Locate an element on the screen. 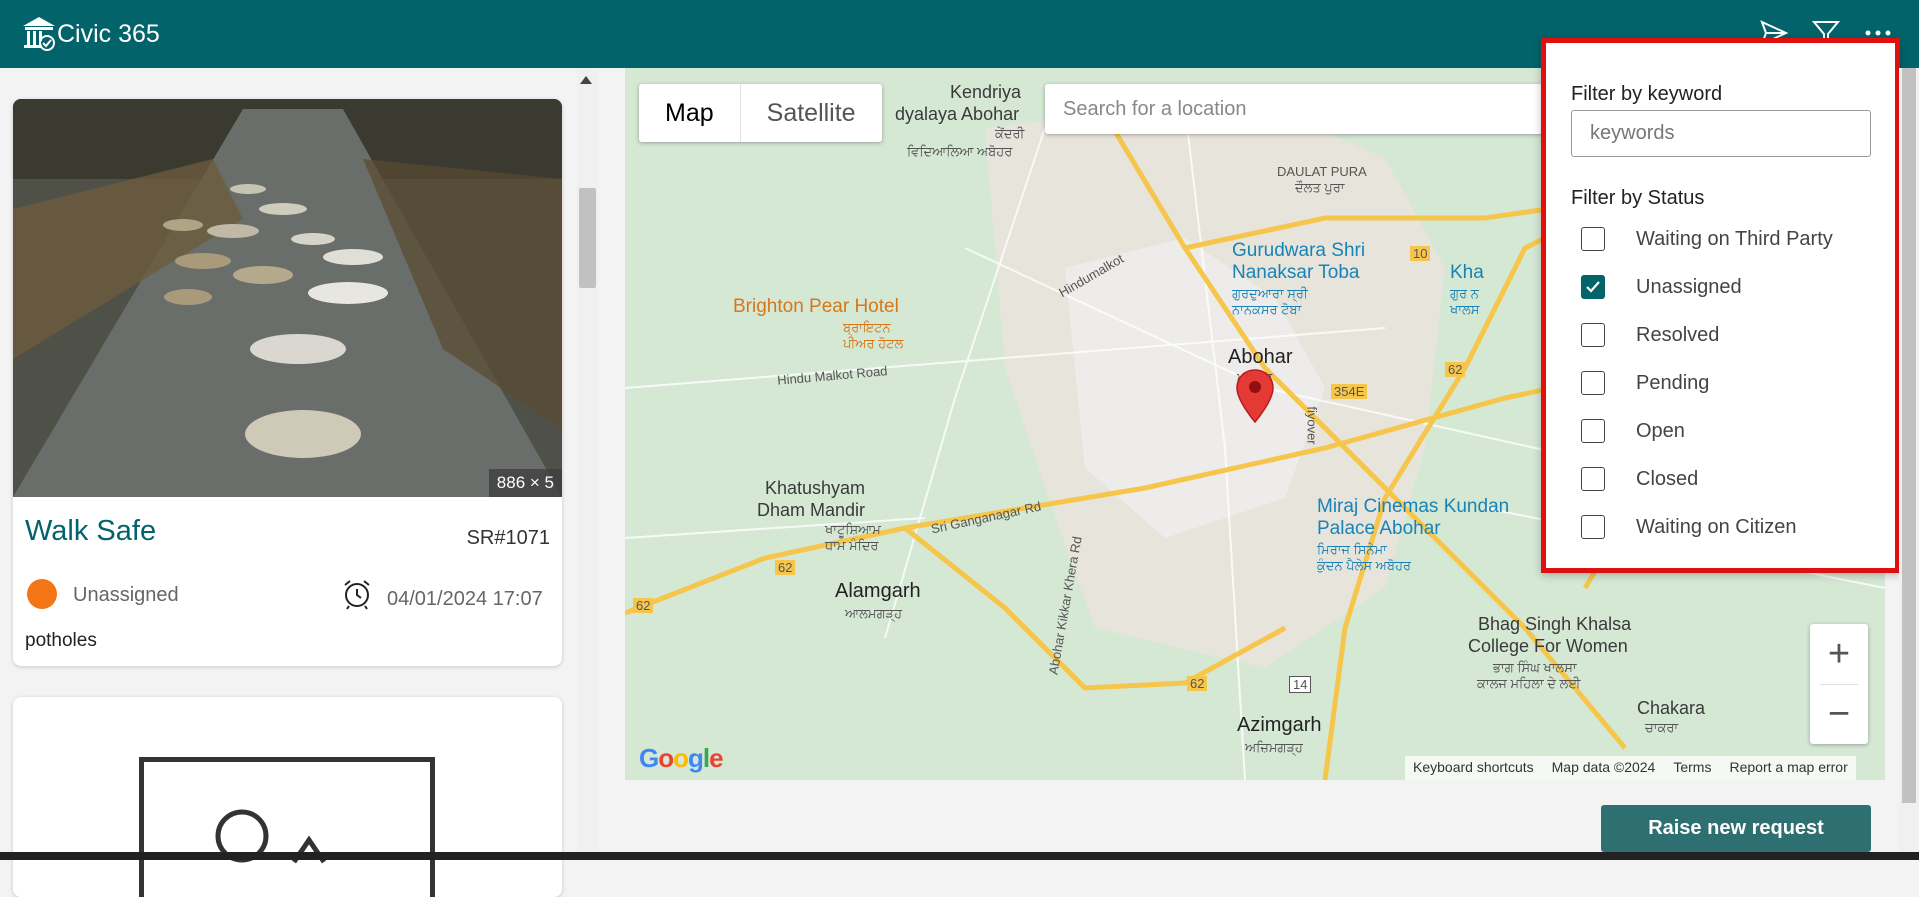  status-filter-option: Waiting on Citizen is located at coordinates (1688, 527).